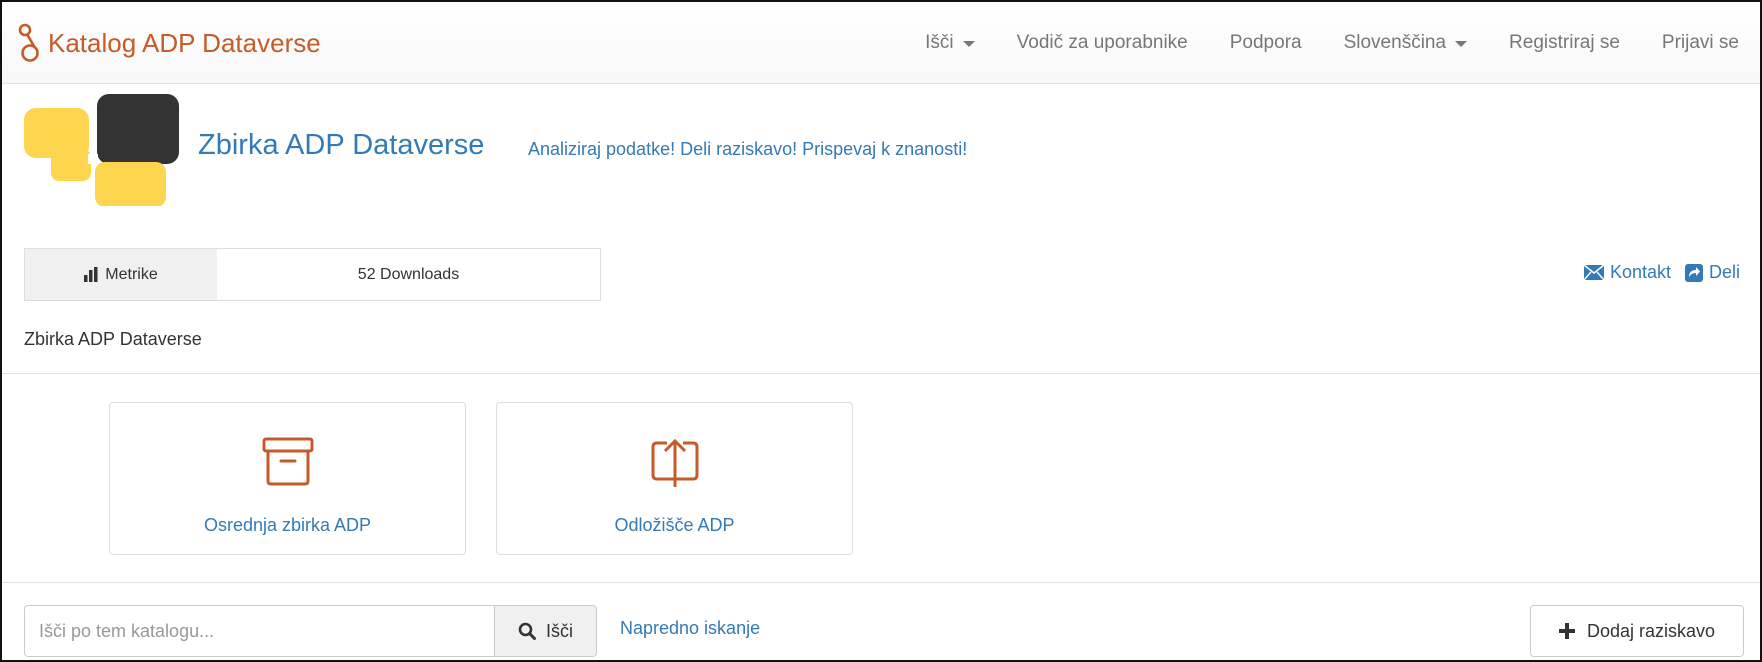 This screenshot has height=662, width=1762. I want to click on envelope-icon, so click(1593, 272).